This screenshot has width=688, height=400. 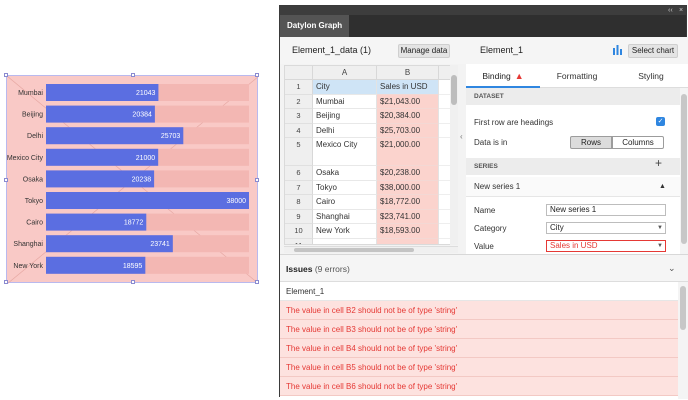 I want to click on column-header-a: A, so click(x=345, y=73).